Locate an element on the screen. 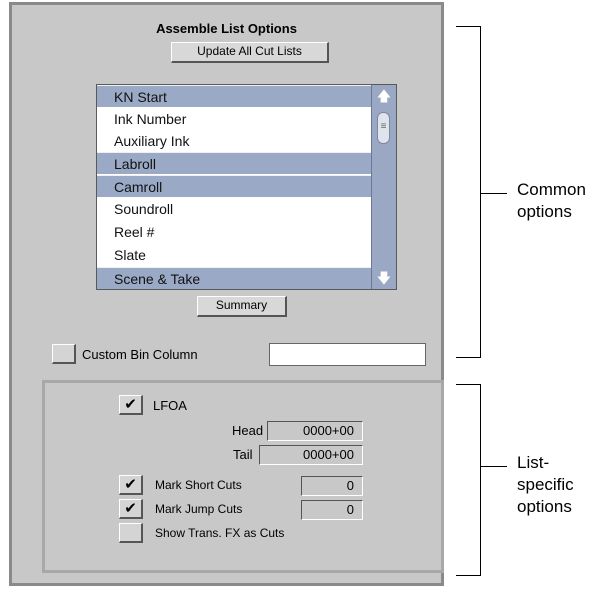  list-scrollbar: 🡅 ≡ 🡇 is located at coordinates (383, 187).